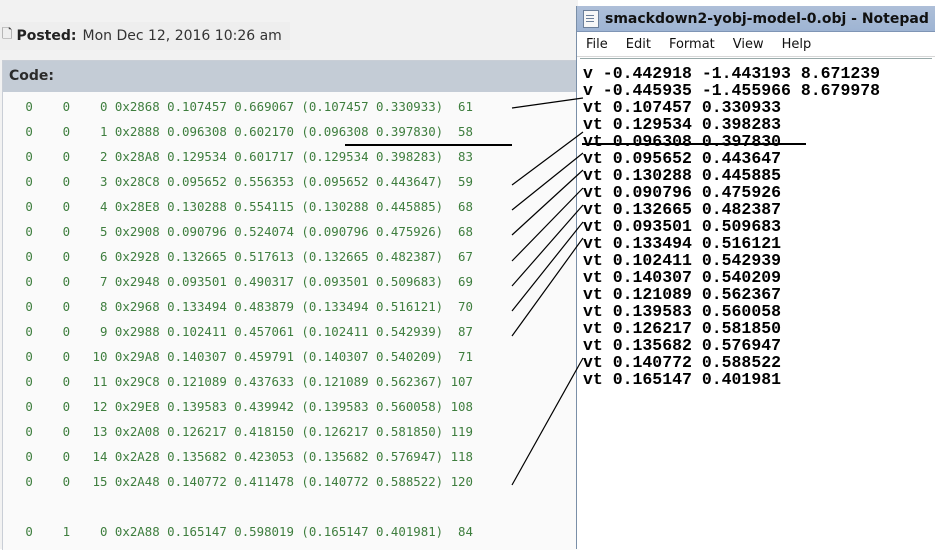  I want to click on menu-edit: Edit, so click(638, 44).